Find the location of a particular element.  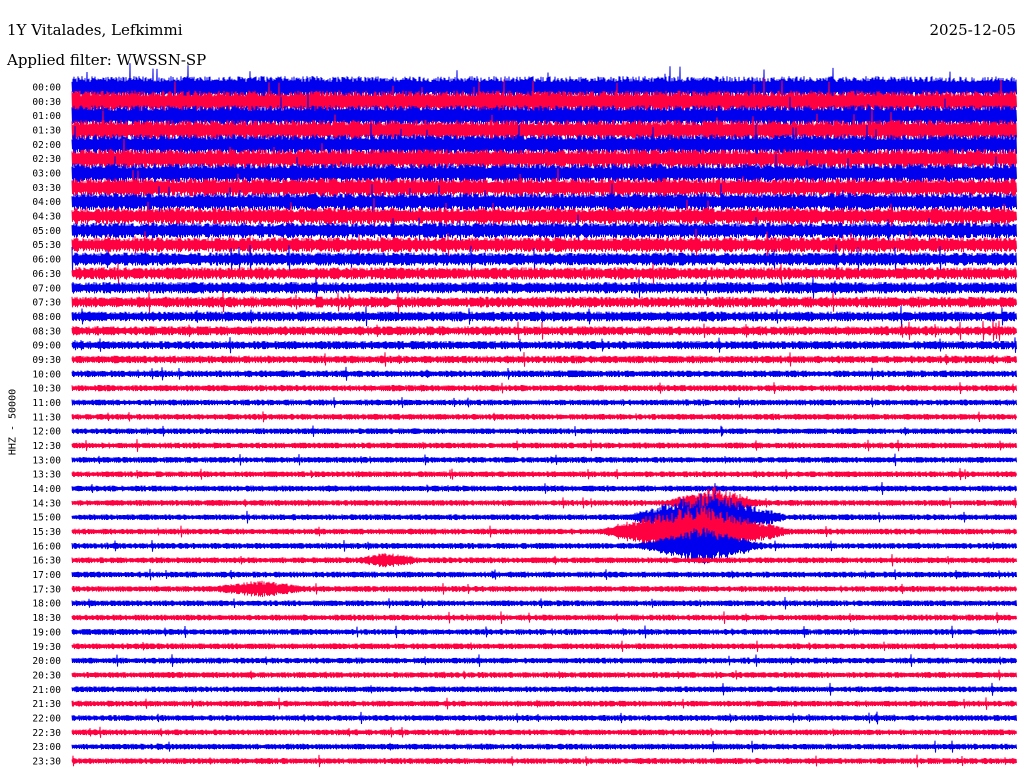

row-time-label: 15:00 is located at coordinates (46, 518).